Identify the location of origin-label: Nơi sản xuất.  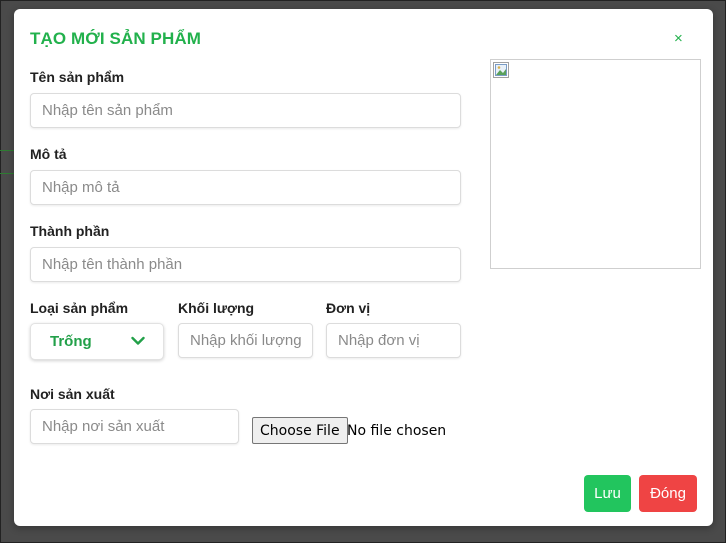
(72, 394).